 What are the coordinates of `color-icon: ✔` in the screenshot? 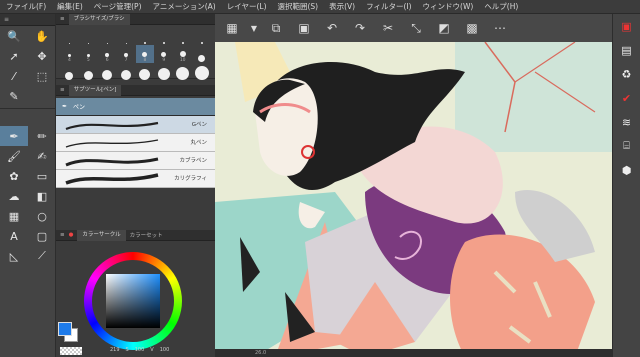 It's located at (626, 98).